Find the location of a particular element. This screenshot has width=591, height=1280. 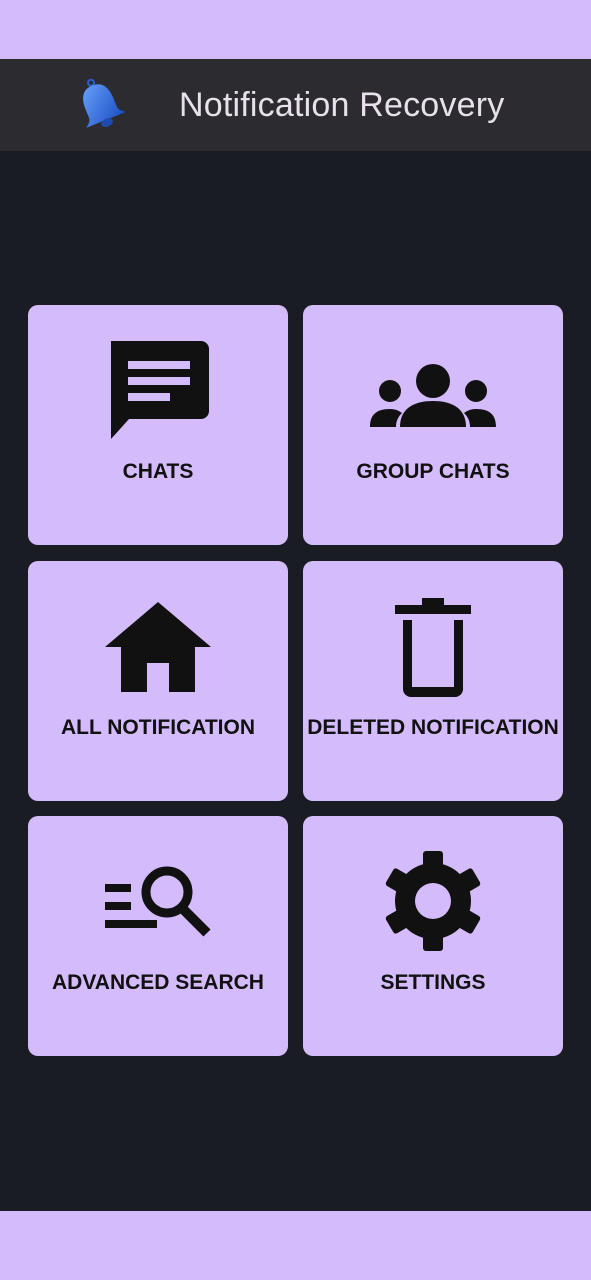

group-icon is located at coordinates (433, 390).